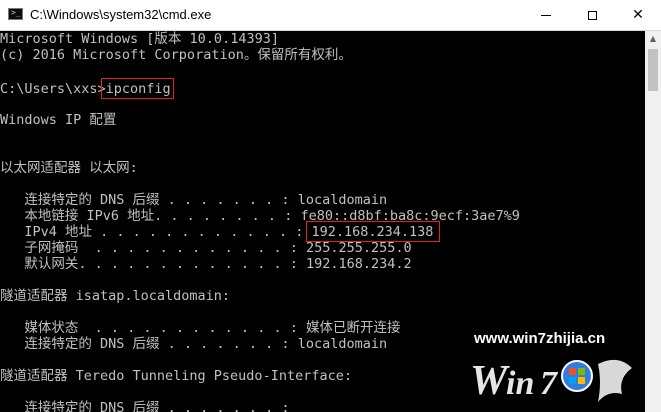 This screenshot has width=661, height=412. Describe the element at coordinates (549, 383) in the screenshot. I see `svg-text: 7` at that location.